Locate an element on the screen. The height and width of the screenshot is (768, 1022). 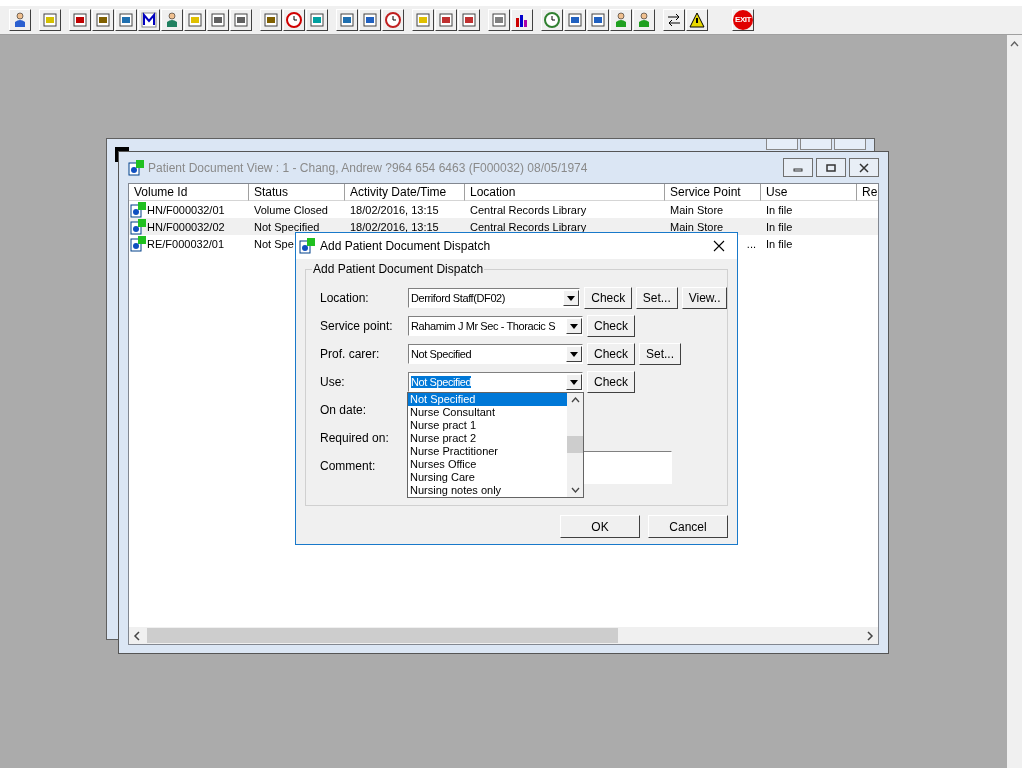
dialog-title: Add Patient Document Dispatch is located at coordinates (405, 246).